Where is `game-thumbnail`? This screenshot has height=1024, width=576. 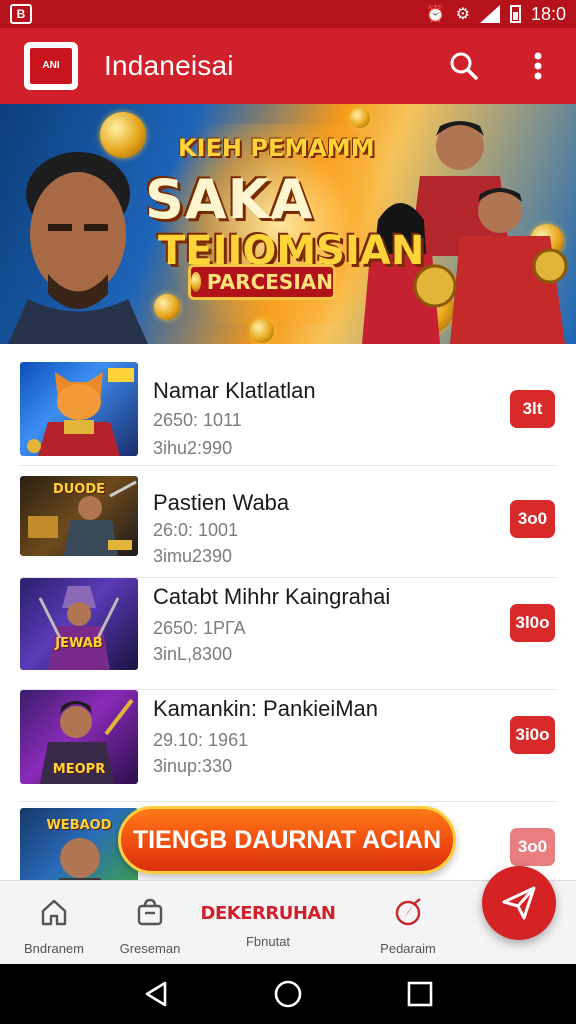
game-thumbnail is located at coordinates (79, 409).